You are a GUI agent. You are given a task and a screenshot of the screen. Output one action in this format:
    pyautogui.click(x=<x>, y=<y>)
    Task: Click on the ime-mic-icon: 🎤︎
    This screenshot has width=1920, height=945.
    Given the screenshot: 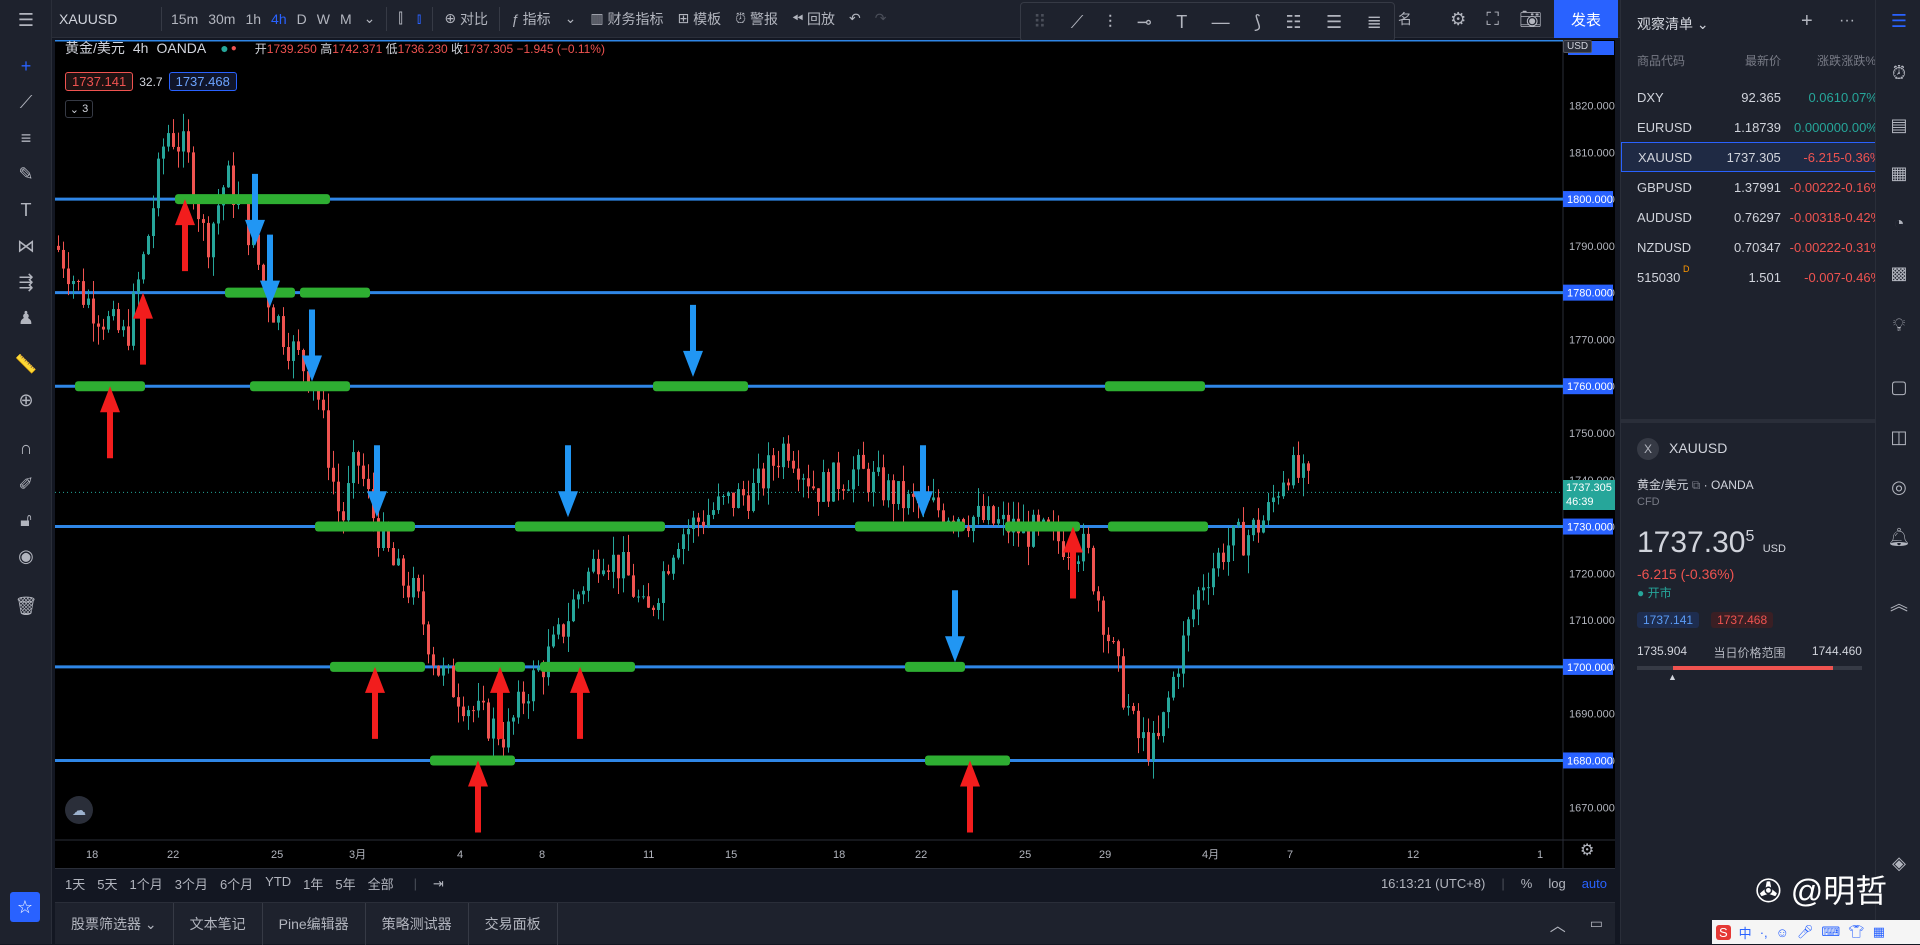 What is the action you would take?
    pyautogui.click(x=1805, y=932)
    